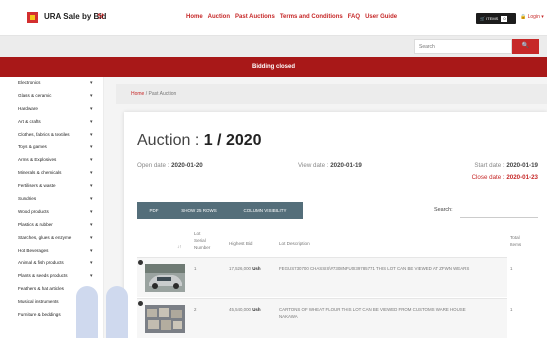  Describe the element at coordinates (255, 17) in the screenshot. I see `nav-past-auctions: Past Auctions` at that location.